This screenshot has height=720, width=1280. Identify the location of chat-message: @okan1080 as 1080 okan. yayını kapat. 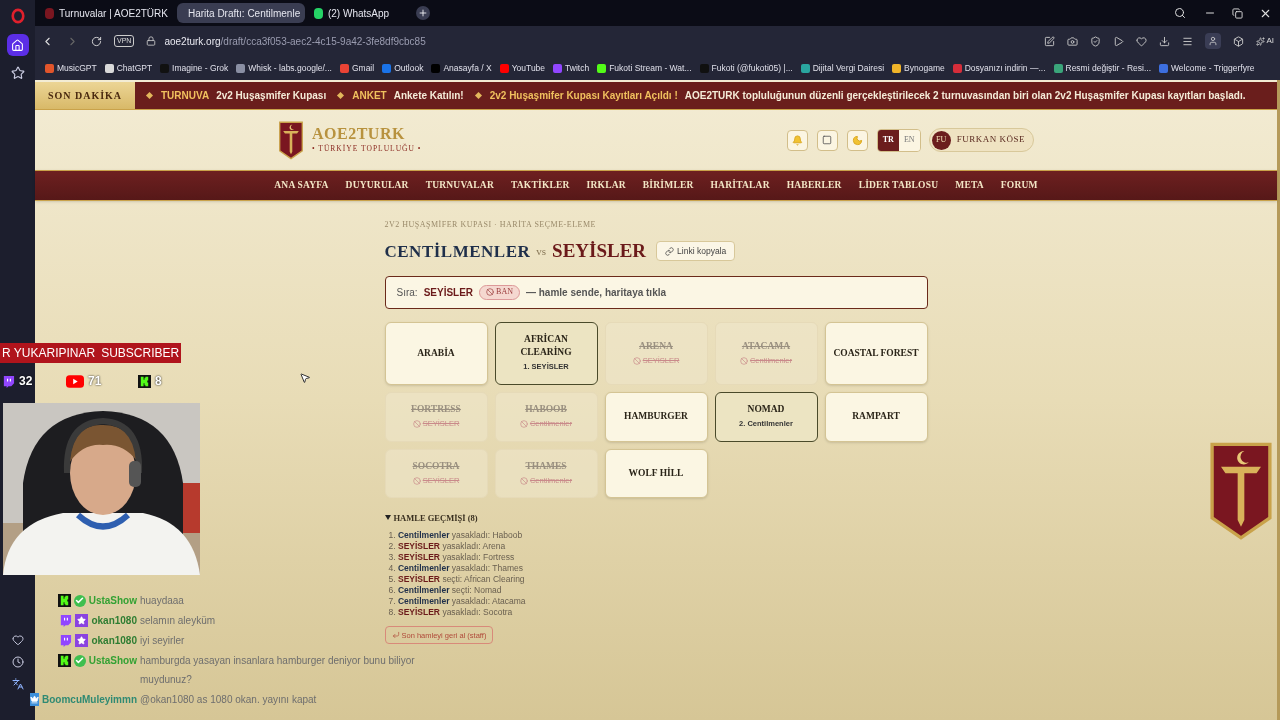
(228, 700).